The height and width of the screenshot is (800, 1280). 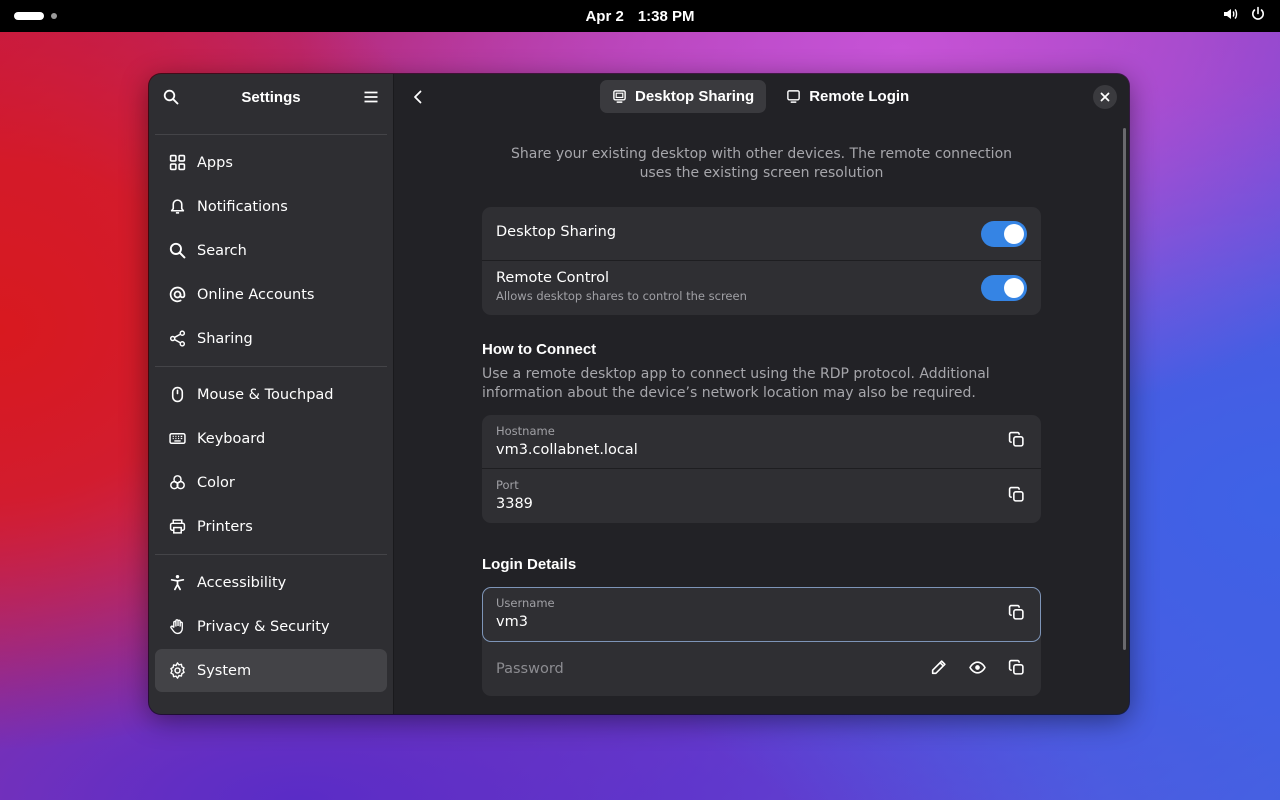 What do you see at coordinates (177, 163) in the screenshot?
I see `apps-grid-icon` at bounding box center [177, 163].